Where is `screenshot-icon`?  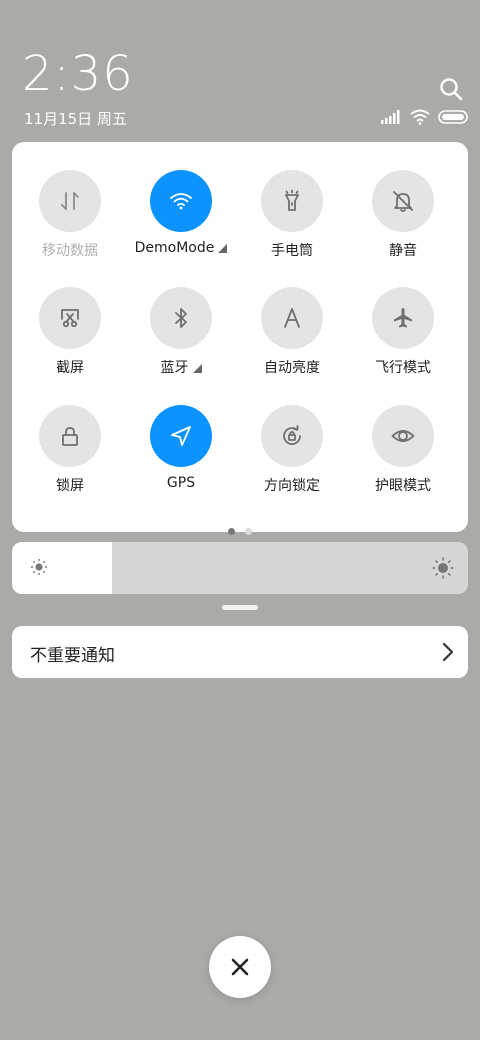
screenshot-icon is located at coordinates (70, 318).